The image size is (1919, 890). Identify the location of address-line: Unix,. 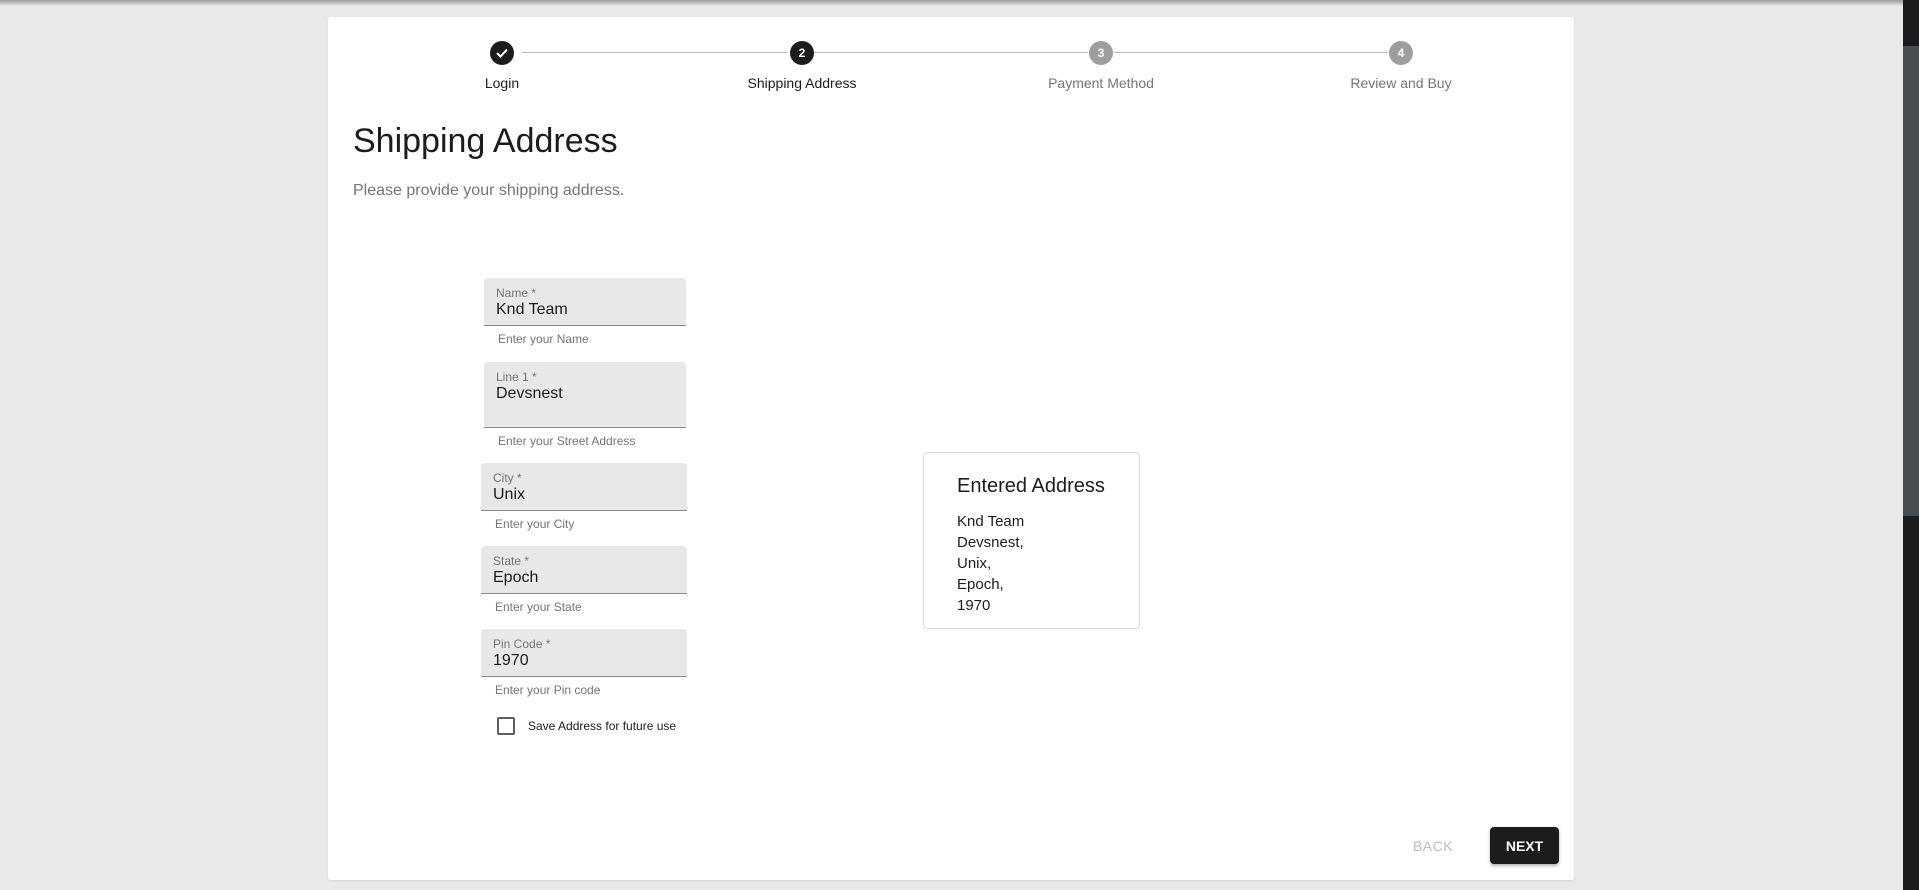
(974, 563).